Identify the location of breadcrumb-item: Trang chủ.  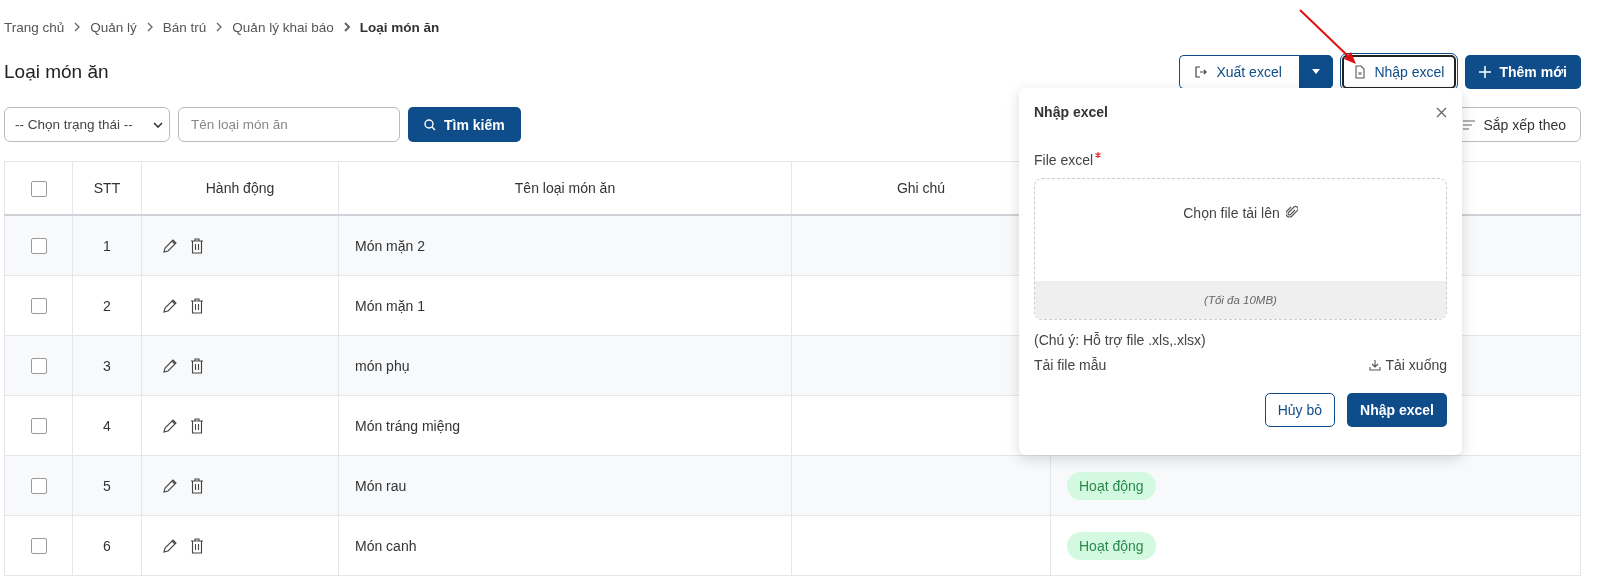
(34, 27).